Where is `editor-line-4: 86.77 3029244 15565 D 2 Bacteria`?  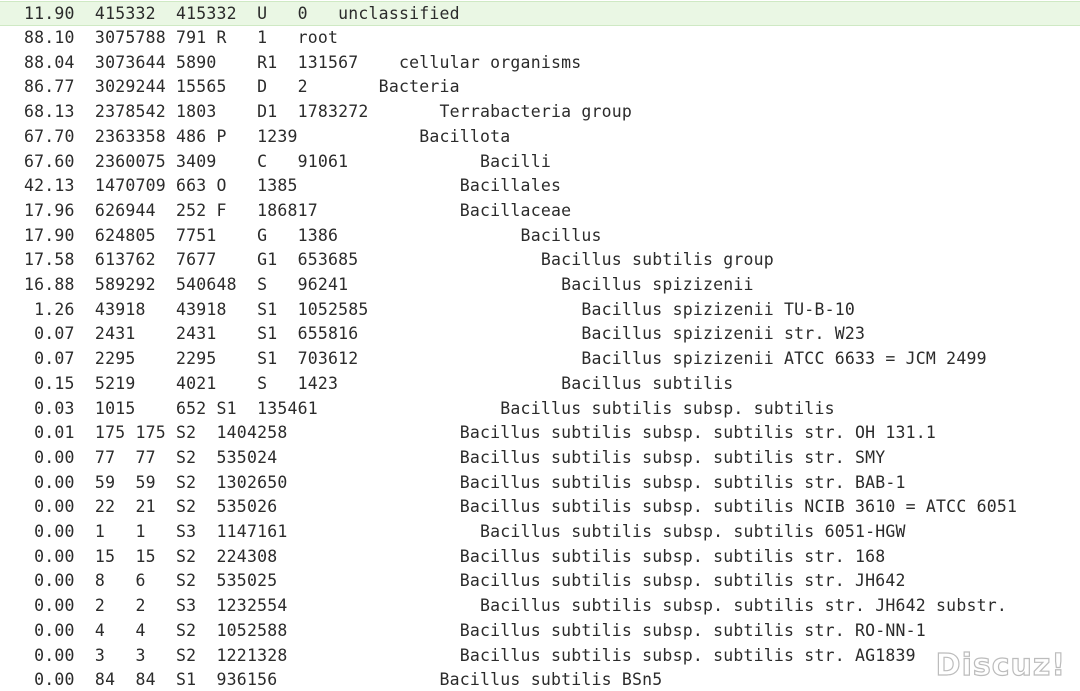 editor-line-4: 86.77 3029244 15565 D 2 Bacteria is located at coordinates (540, 87).